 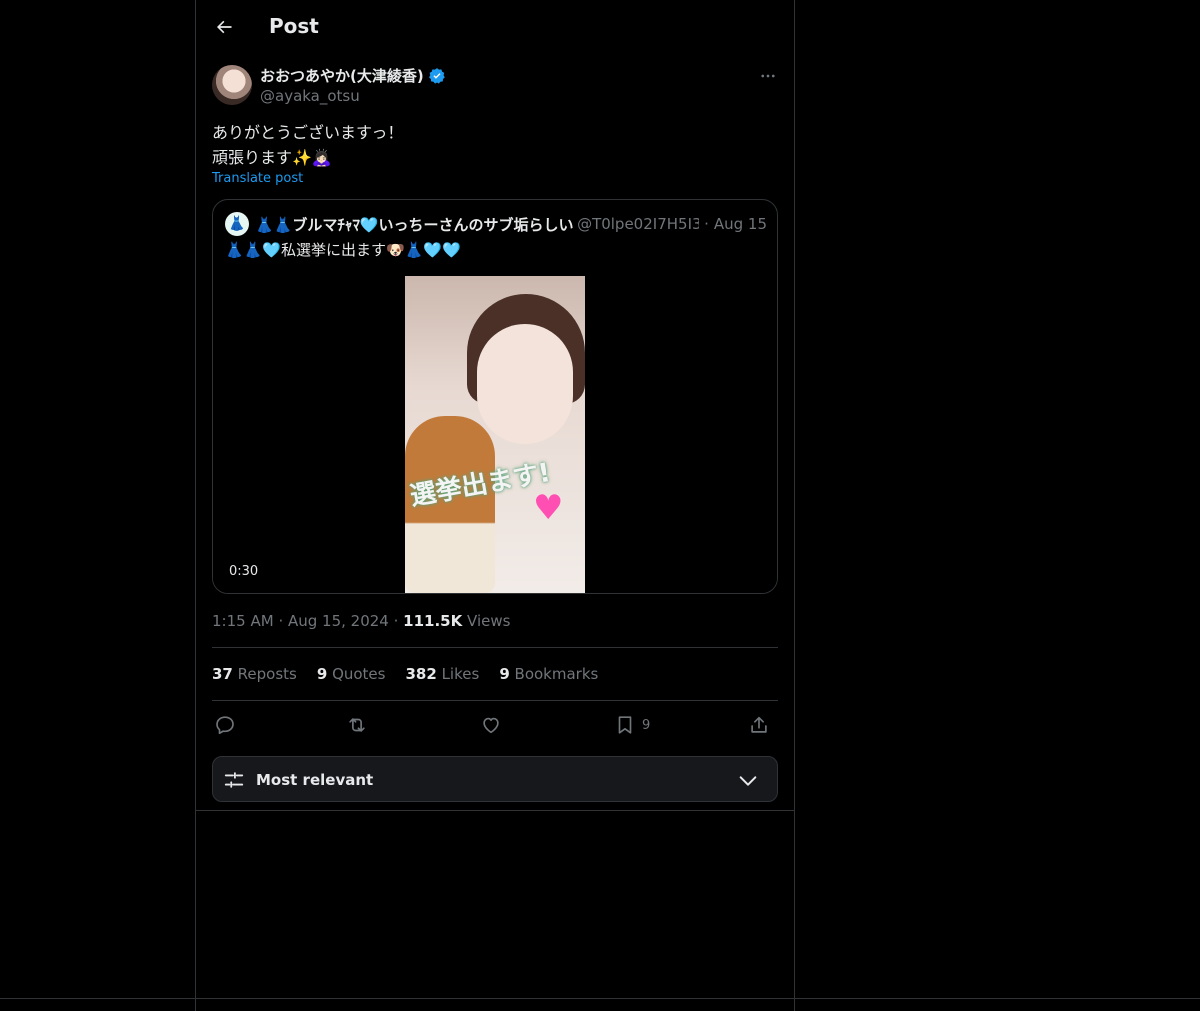 I want to click on quotes-label: Quotes, so click(x=359, y=674).